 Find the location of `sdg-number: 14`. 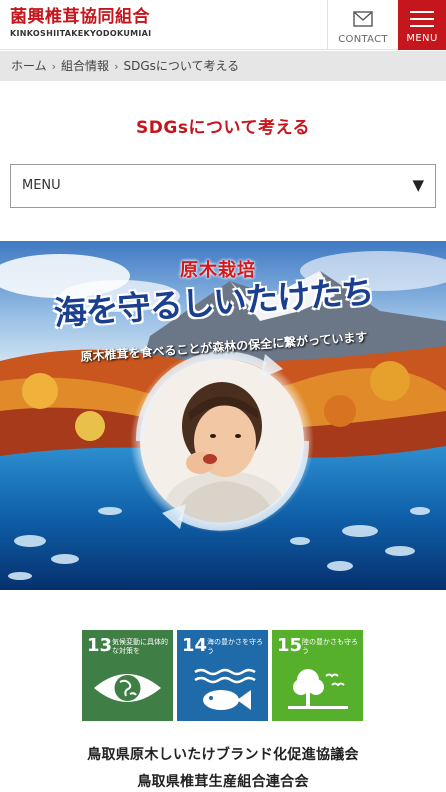

sdg-number: 14 is located at coordinates (195, 645).